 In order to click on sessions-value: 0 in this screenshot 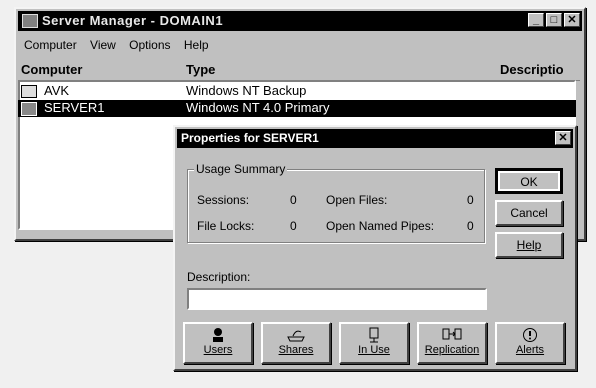, I will do `click(293, 200)`.